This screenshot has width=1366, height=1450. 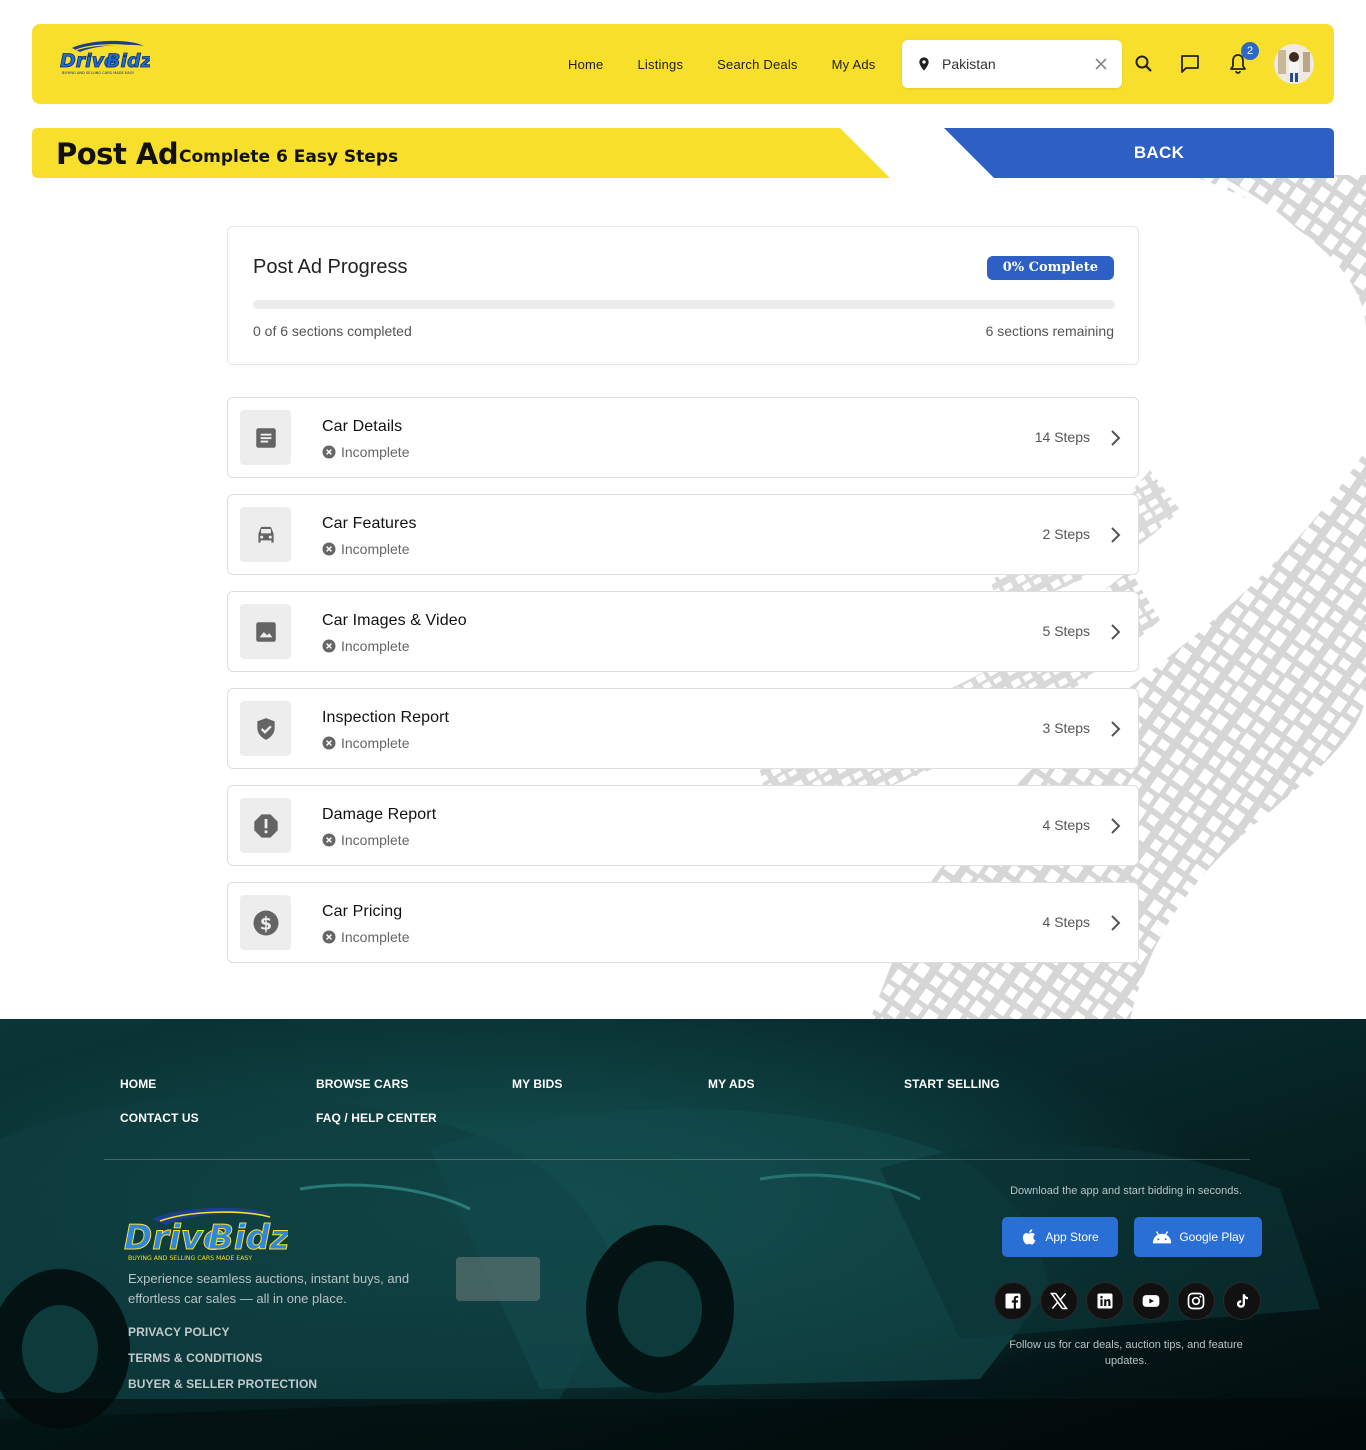 I want to click on section-name: Car Images & Video, so click(x=394, y=620).